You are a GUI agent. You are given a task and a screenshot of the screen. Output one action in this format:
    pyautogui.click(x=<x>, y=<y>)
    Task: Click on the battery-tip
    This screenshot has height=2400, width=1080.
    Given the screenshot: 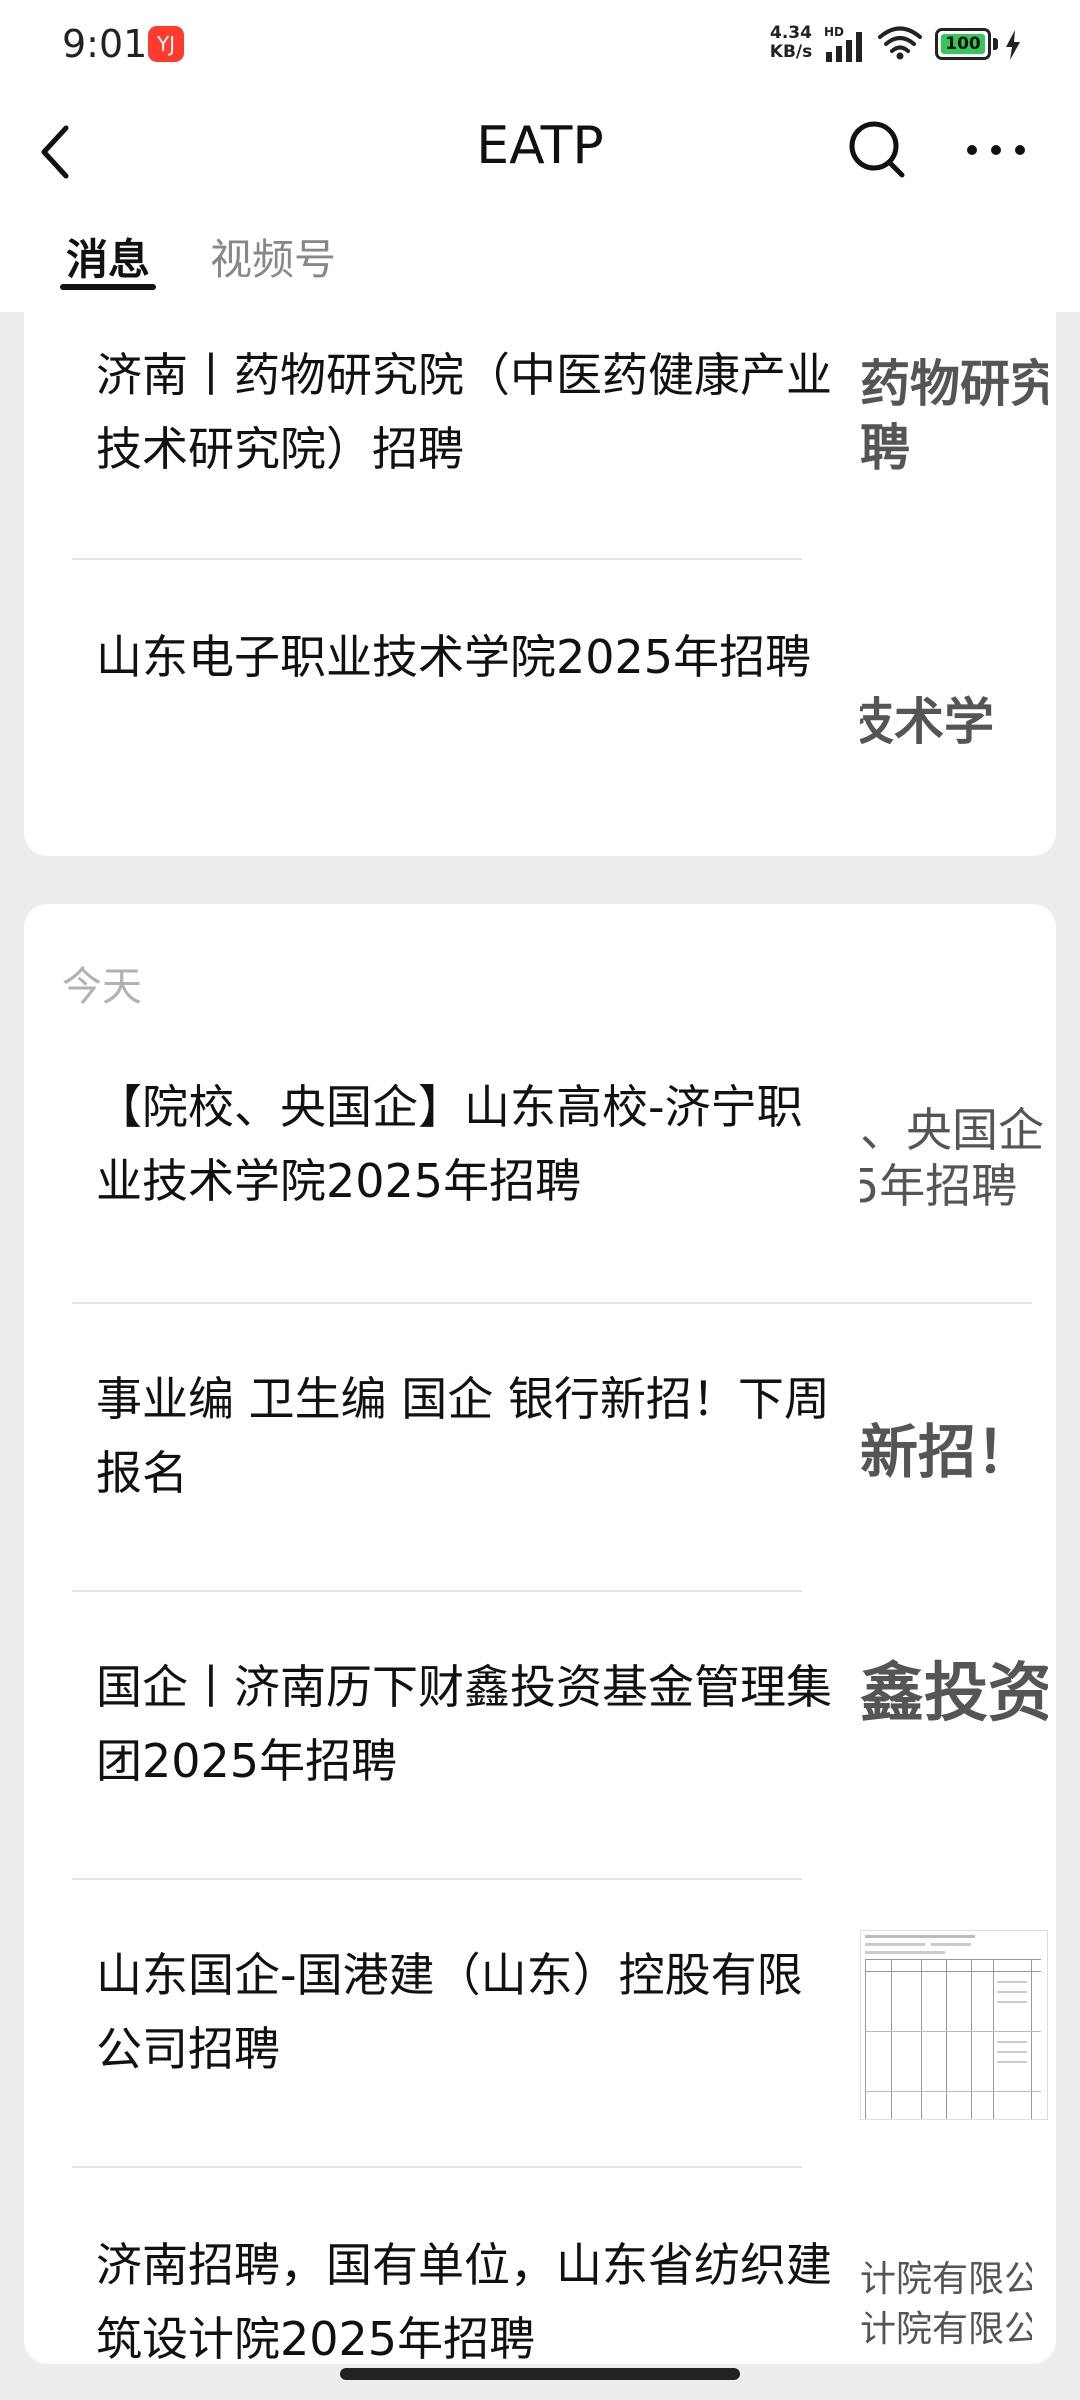 What is the action you would take?
    pyautogui.click(x=995, y=44)
    